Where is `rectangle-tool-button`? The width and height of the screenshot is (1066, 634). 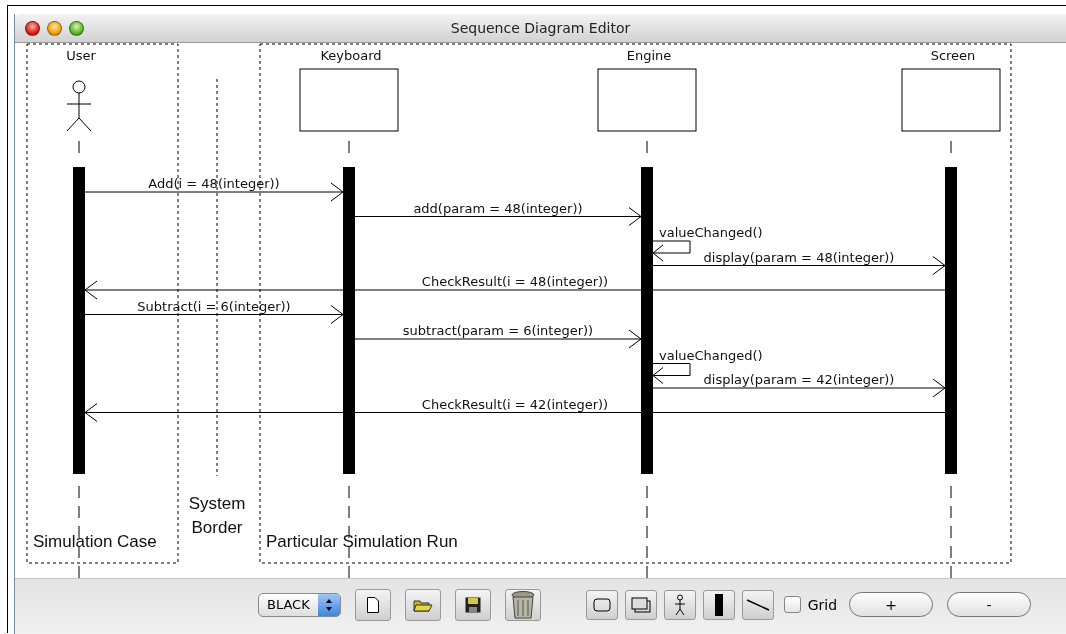 rectangle-tool-button is located at coordinates (601, 604).